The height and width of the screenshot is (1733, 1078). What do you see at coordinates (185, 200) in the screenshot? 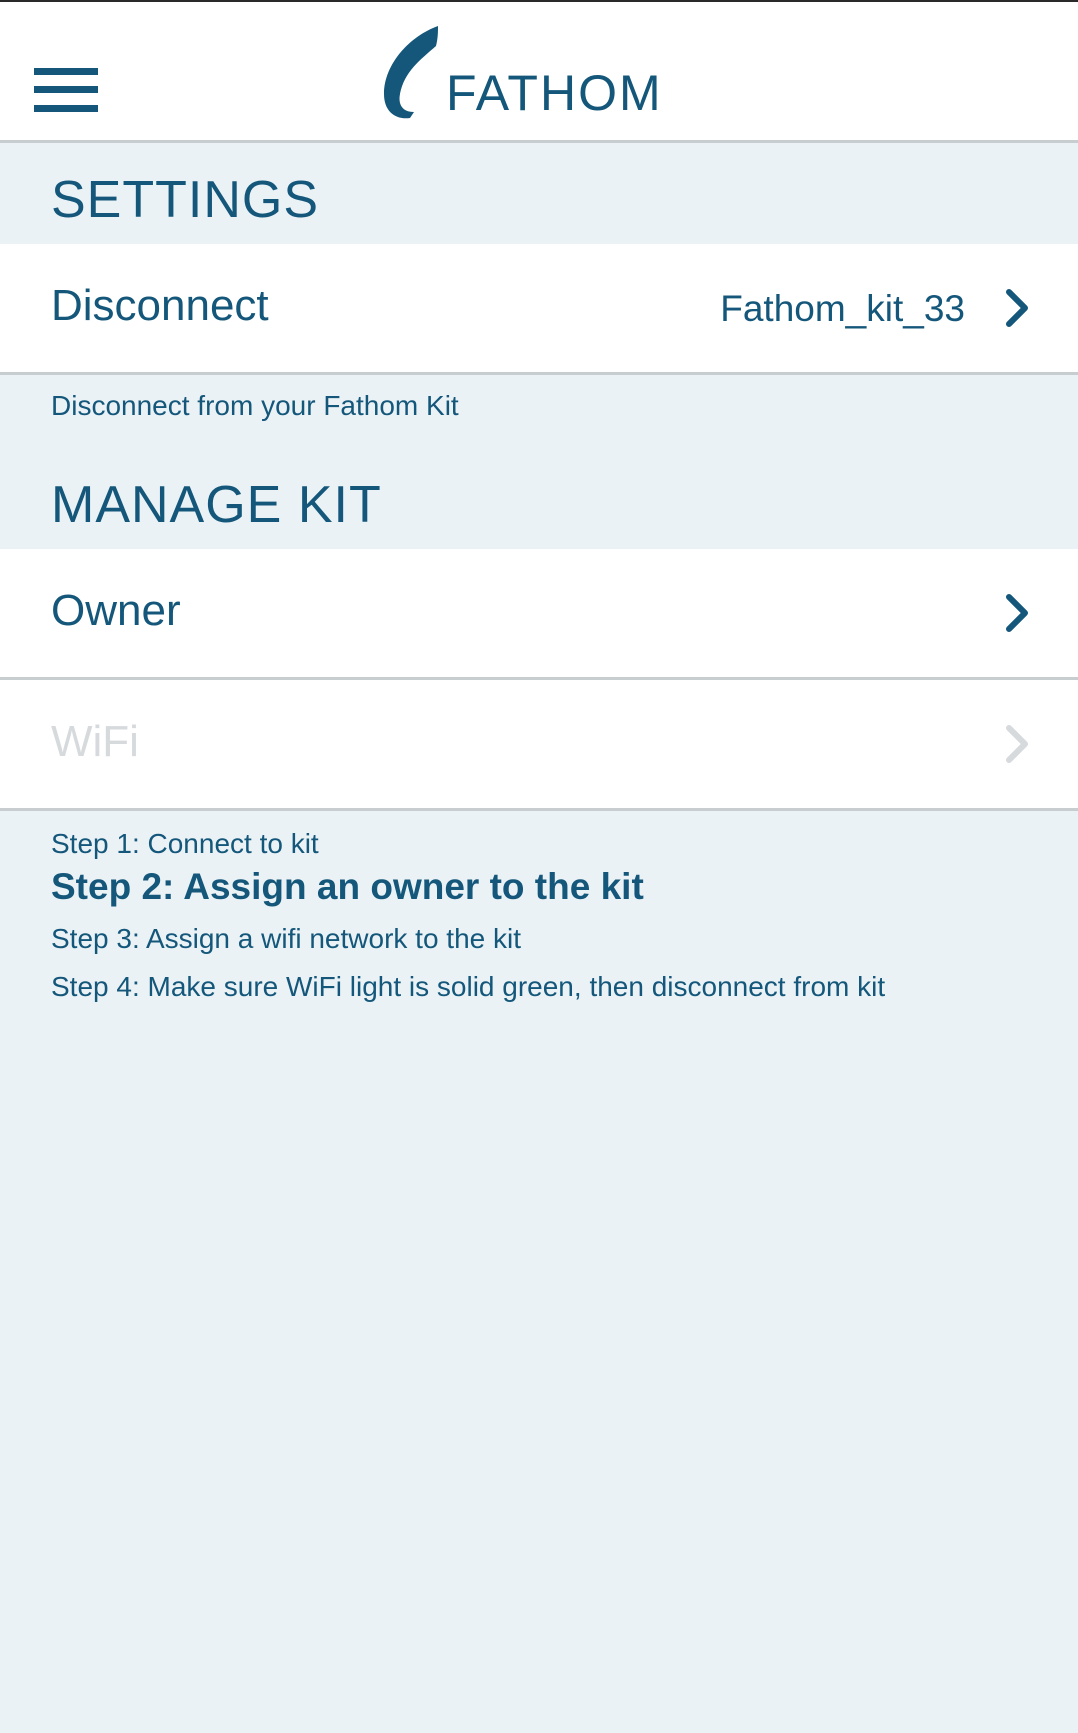
I see `settings-section-title: SETTINGS` at bounding box center [185, 200].